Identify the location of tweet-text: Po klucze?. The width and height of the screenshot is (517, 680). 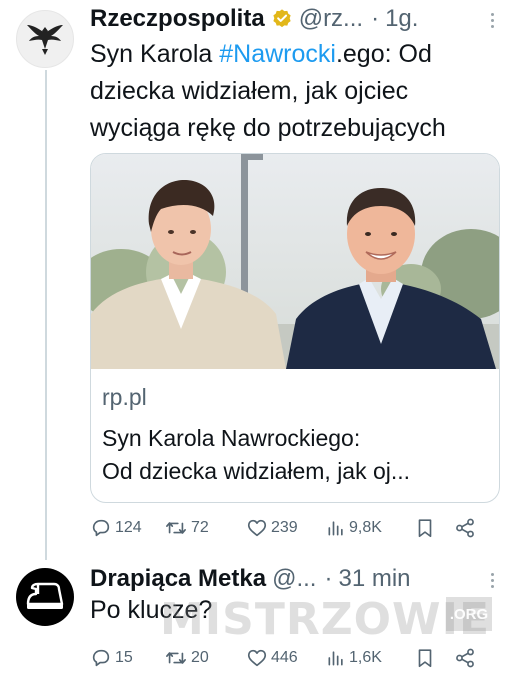
(151, 610).